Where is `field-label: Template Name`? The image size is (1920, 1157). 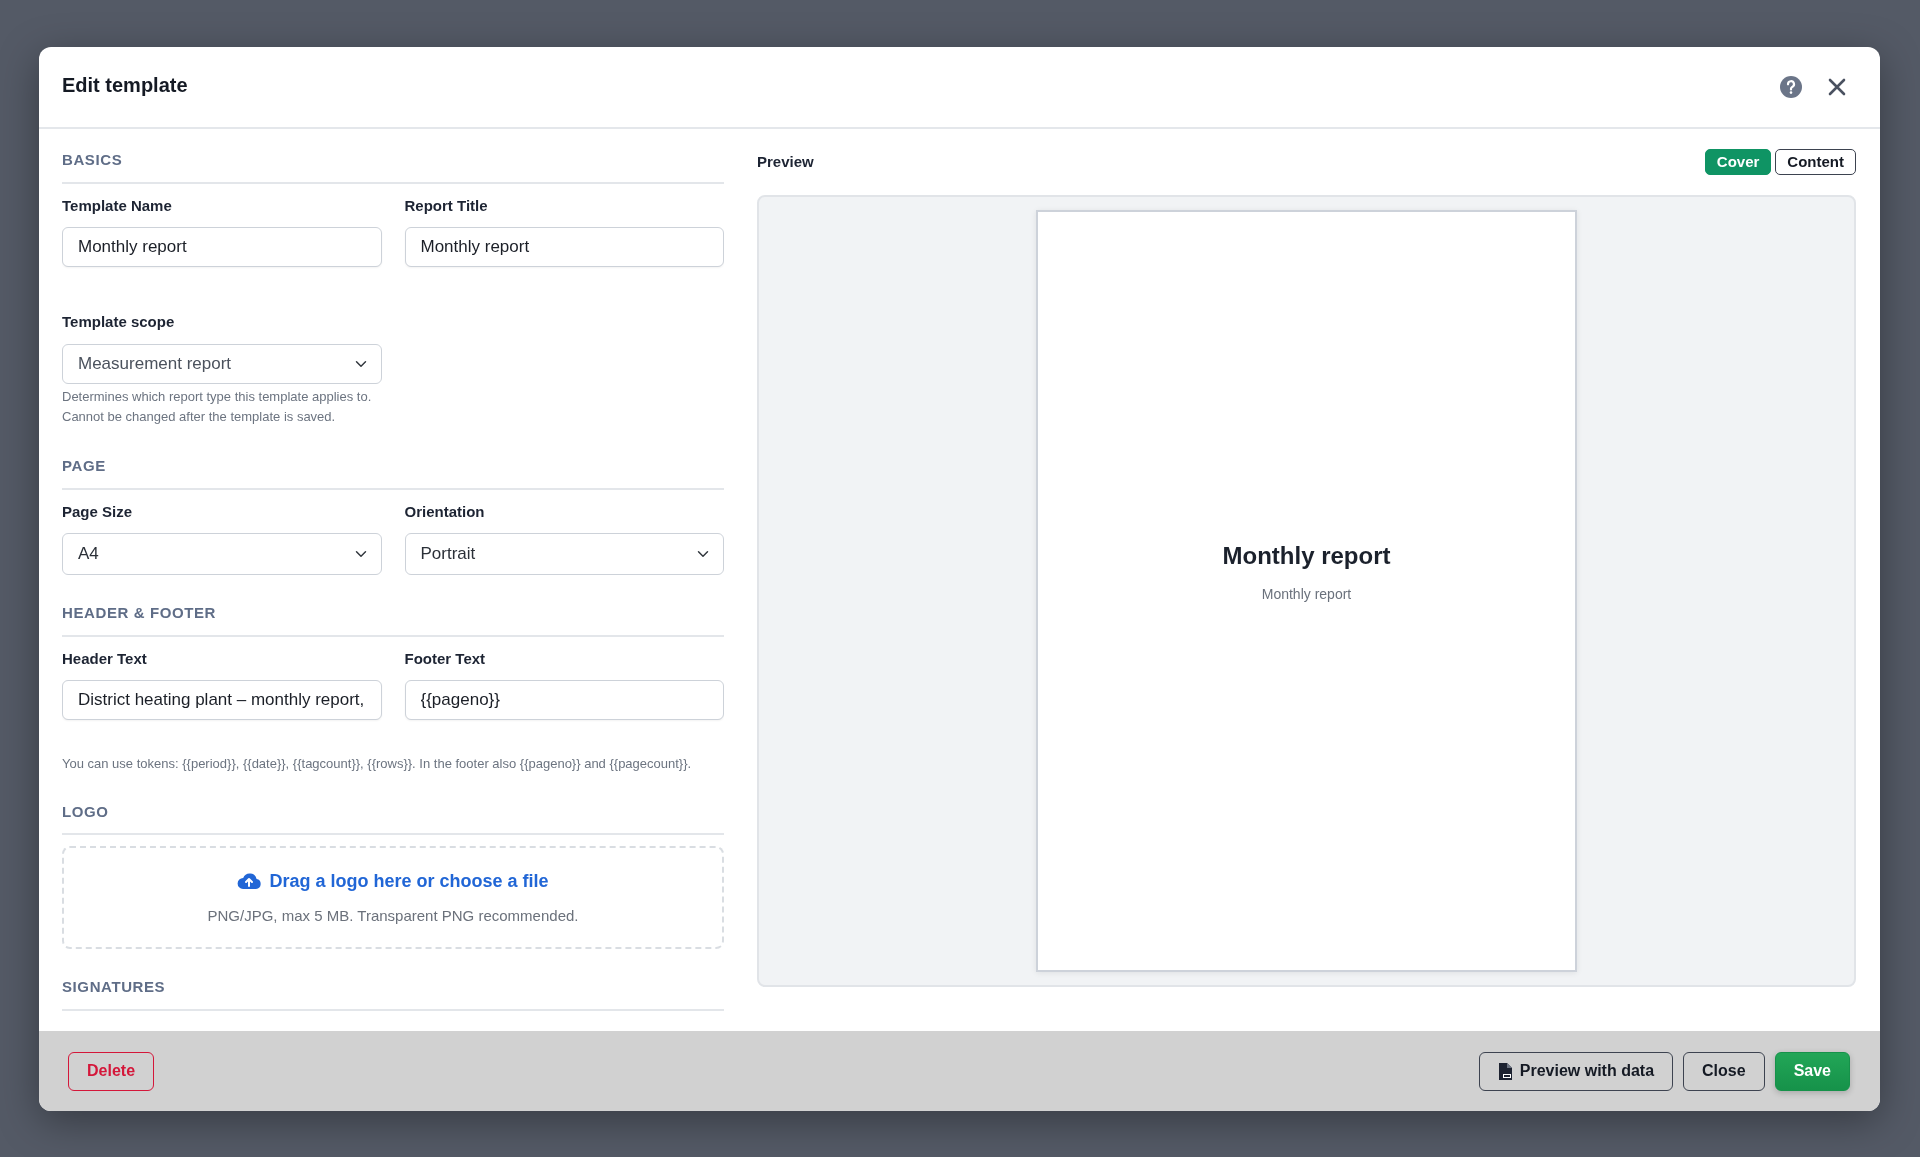 field-label: Template Name is located at coordinates (117, 205).